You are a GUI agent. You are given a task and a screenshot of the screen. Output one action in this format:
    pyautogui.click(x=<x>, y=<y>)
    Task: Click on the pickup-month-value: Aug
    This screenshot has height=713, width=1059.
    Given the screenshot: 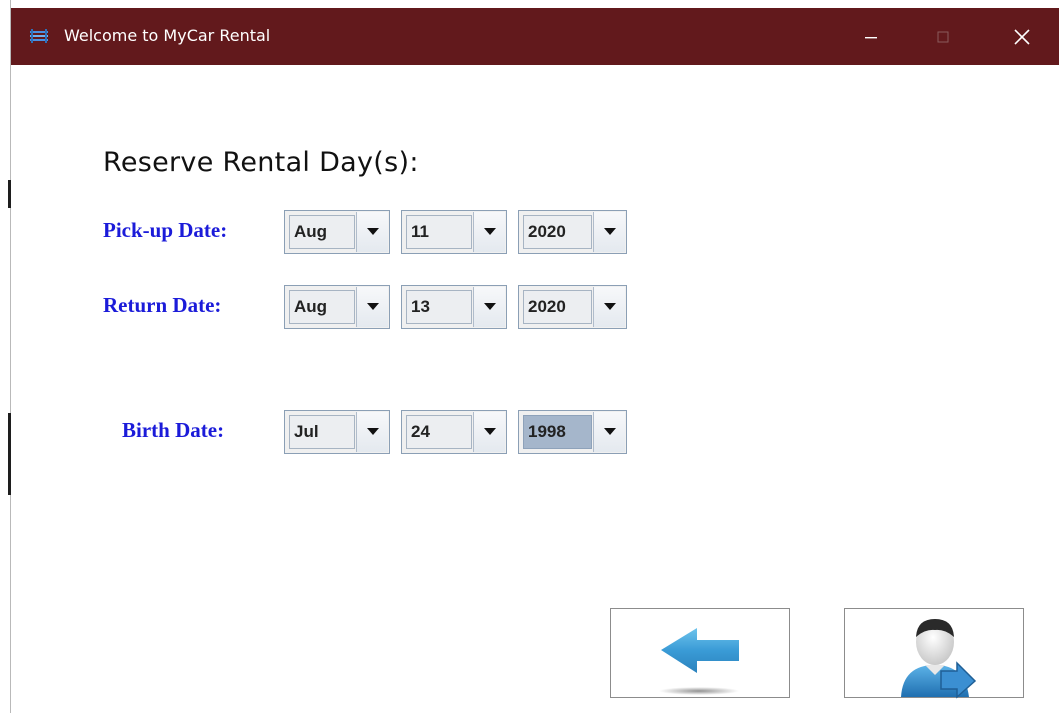 What is the action you would take?
    pyautogui.click(x=322, y=232)
    